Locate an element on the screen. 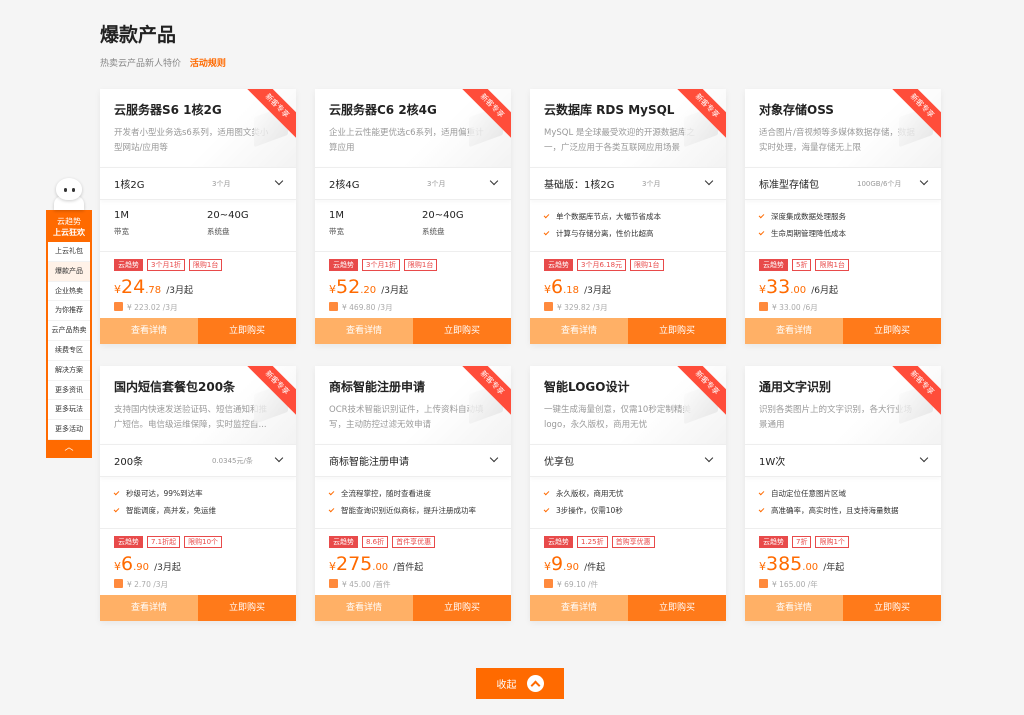 This screenshot has height=715, width=1024. spec-select: 商标智能注册申请 is located at coordinates (413, 460).